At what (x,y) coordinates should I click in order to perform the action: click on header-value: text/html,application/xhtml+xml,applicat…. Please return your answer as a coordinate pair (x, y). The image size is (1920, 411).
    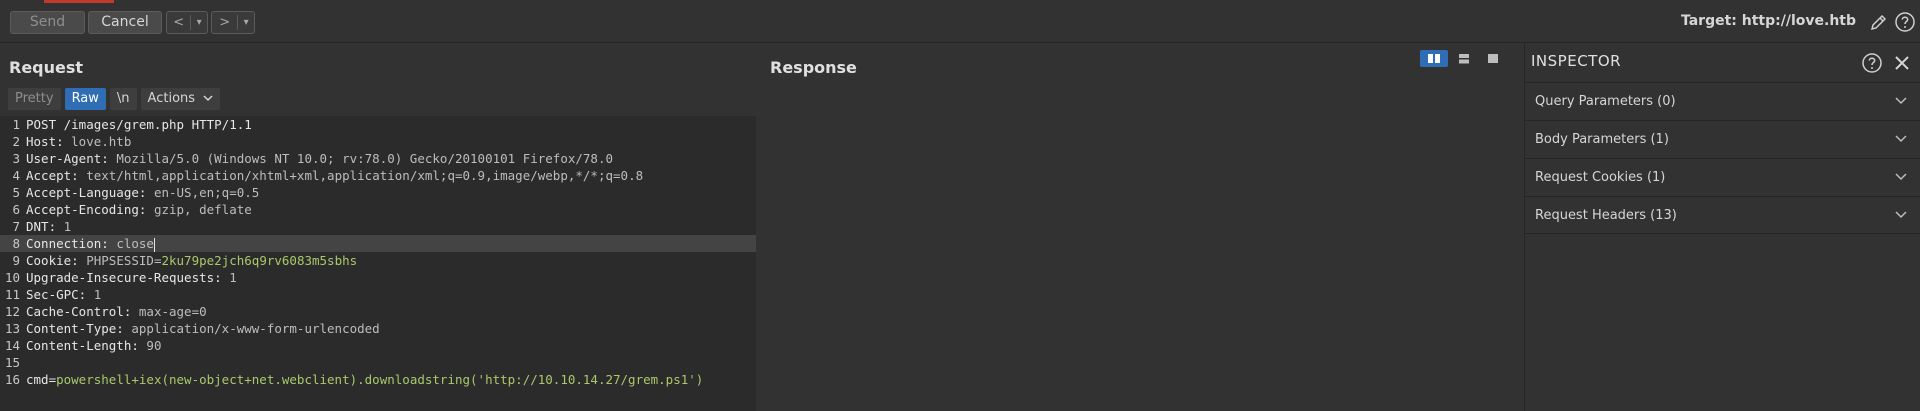
    Looking at the image, I should click on (365, 175).